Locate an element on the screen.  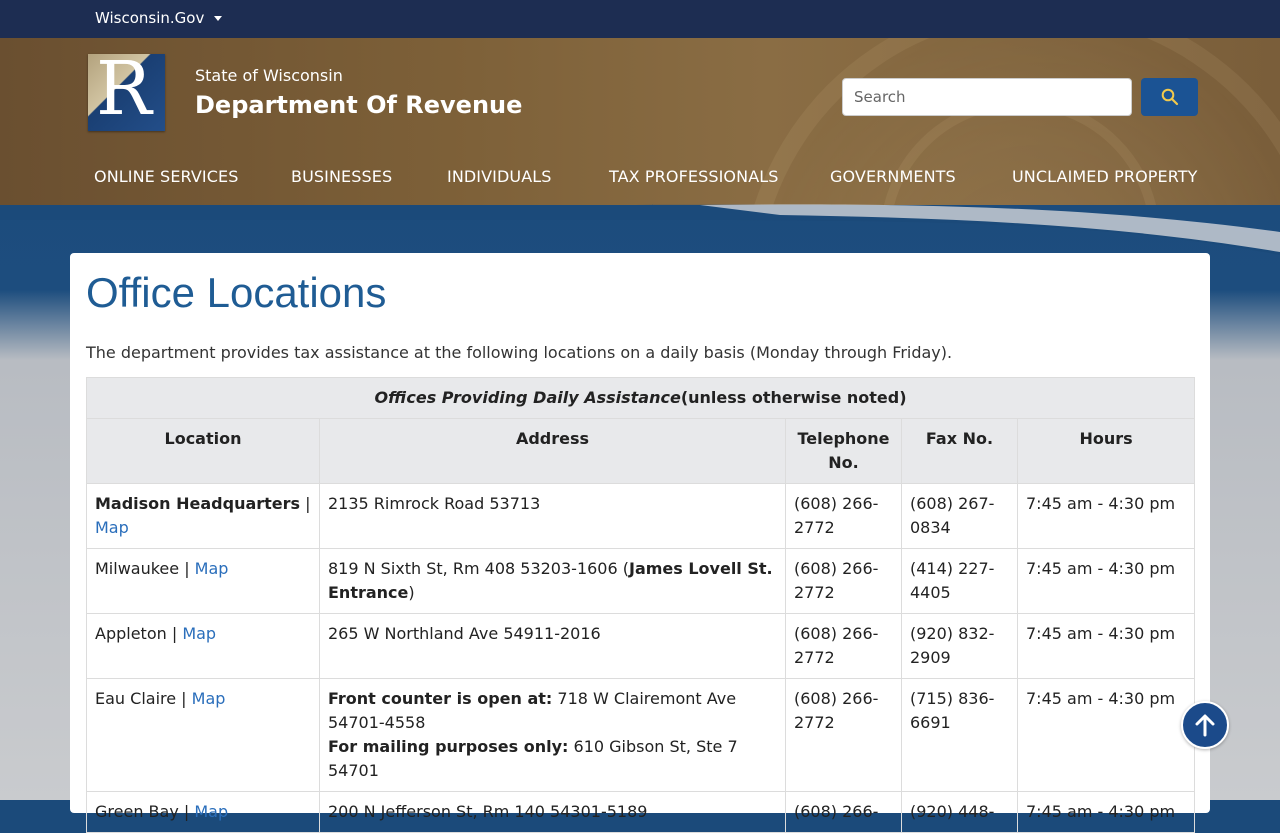
location-name: Milwaukee is located at coordinates (137, 568).